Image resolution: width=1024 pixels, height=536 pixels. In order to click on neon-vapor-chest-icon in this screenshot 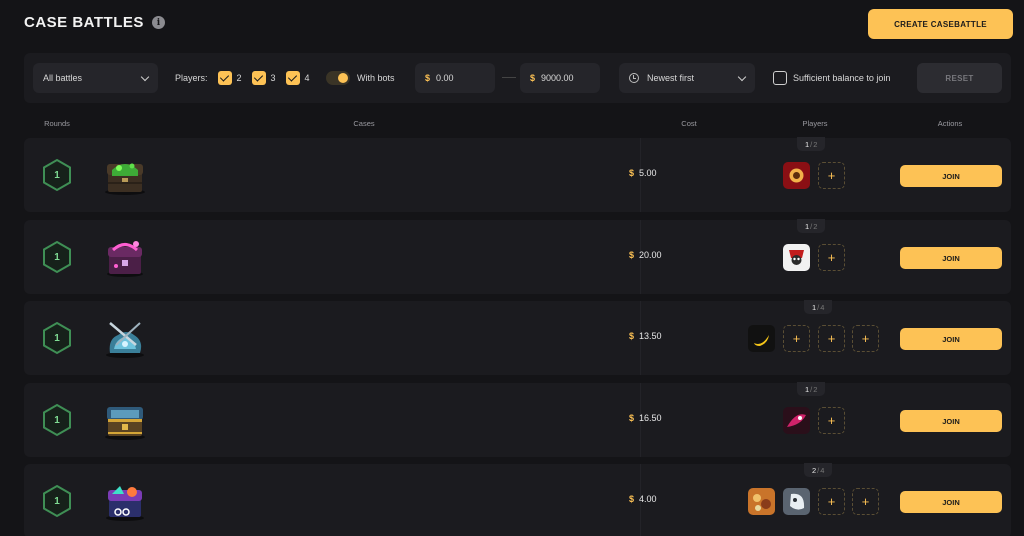, I will do `click(125, 503)`.